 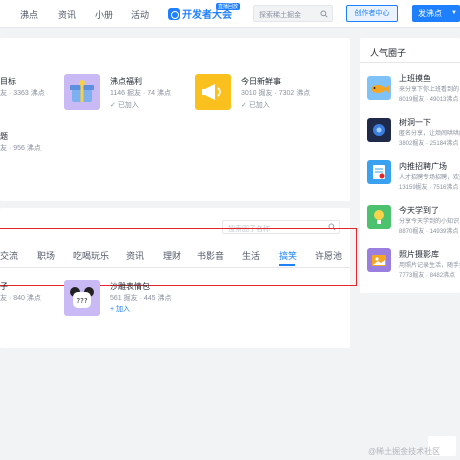 What do you see at coordinates (29, 14) in the screenshot?
I see `nav-item-pins: 沸点` at bounding box center [29, 14].